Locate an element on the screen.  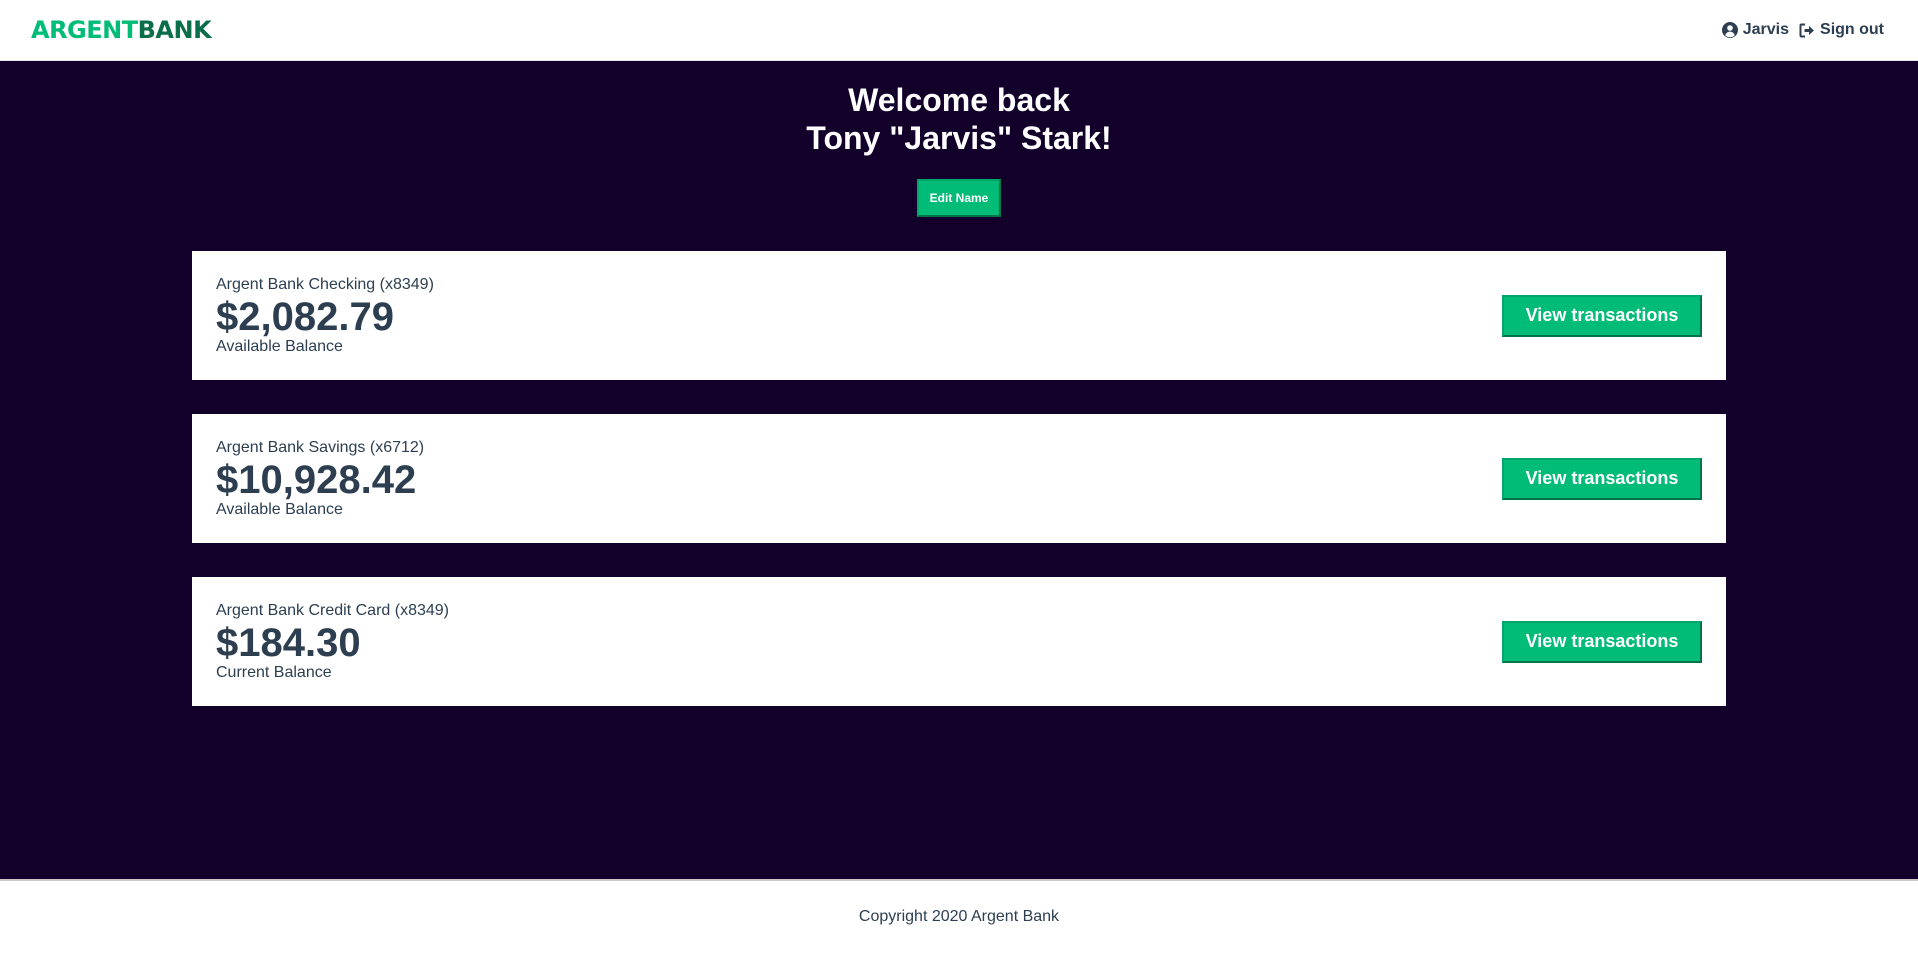
sign-out-link: Sign out is located at coordinates (1841, 30).